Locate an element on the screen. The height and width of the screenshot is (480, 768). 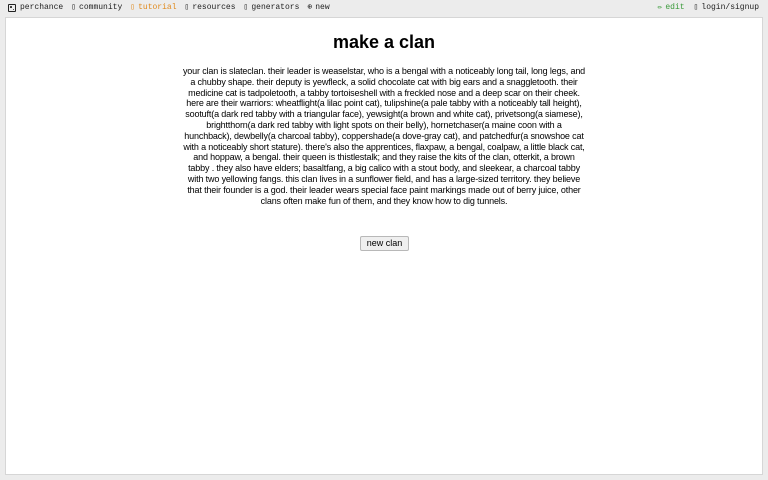
nav-right-group: ✏ edit ▯ login/signup is located at coordinates (704, 8).